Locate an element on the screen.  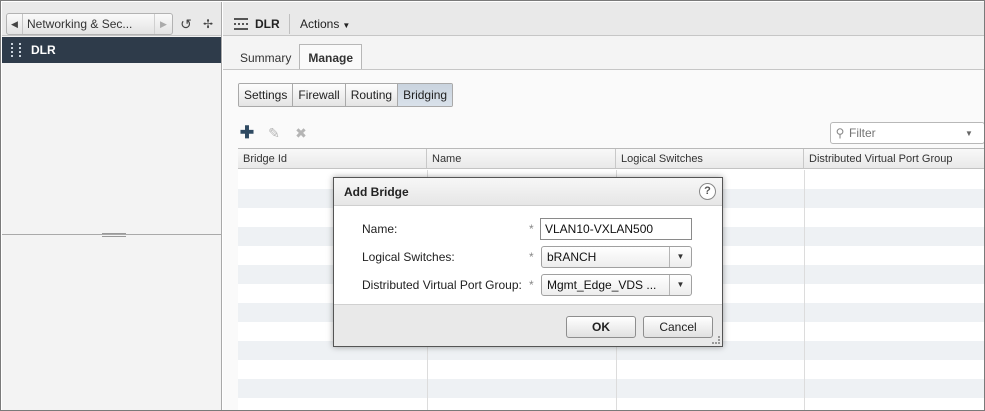
history-icon: ↺ is located at coordinates (186, 24).